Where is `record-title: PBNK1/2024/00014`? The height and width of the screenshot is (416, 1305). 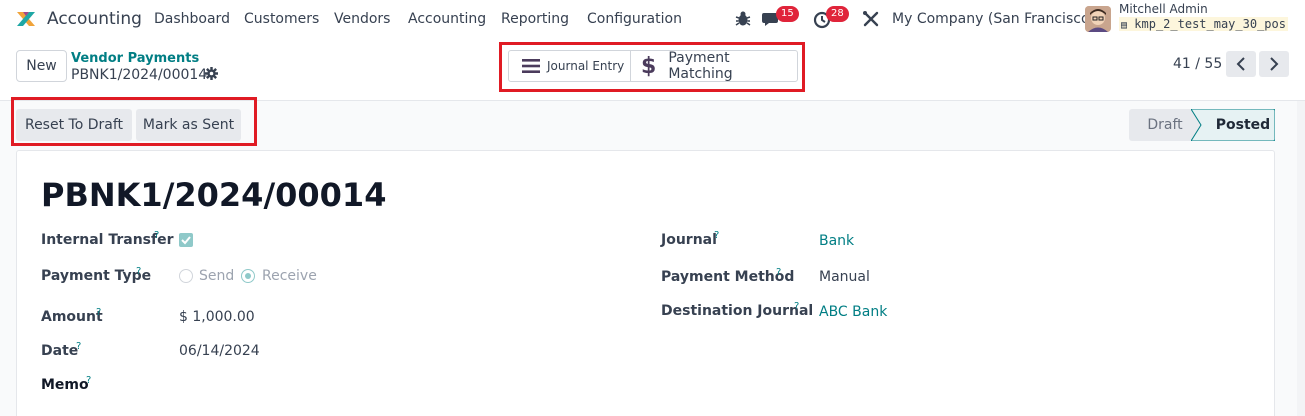
record-title: PBNK1/2024/00014 is located at coordinates (214, 195).